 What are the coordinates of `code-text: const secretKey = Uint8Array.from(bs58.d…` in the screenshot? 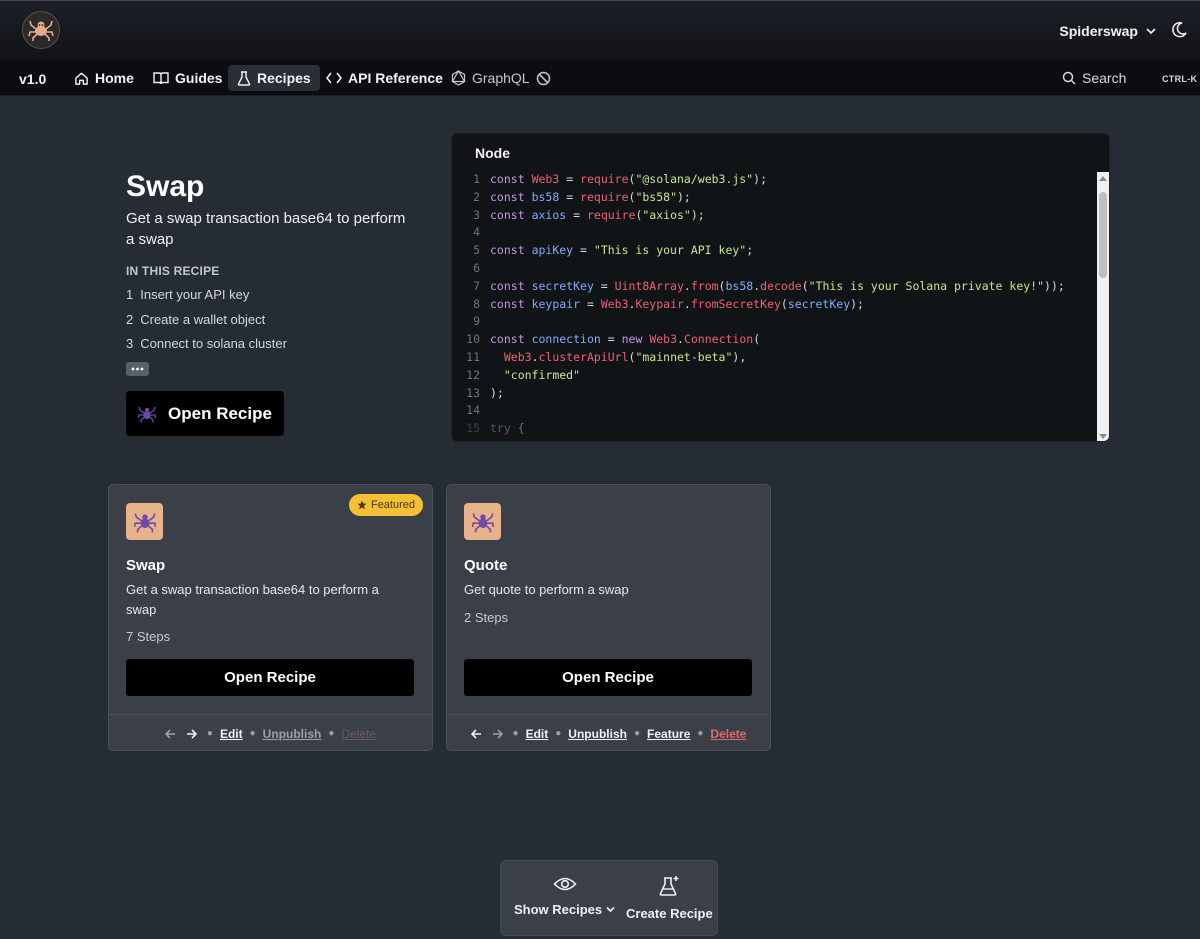 It's located at (777, 285).